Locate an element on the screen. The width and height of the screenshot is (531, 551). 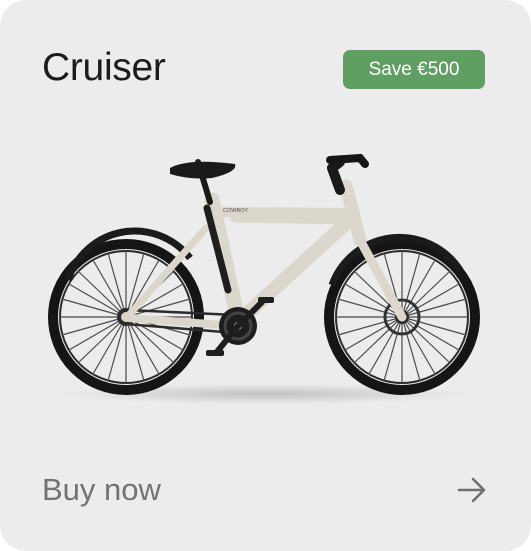
arrow-right-icon is located at coordinates (472, 490).